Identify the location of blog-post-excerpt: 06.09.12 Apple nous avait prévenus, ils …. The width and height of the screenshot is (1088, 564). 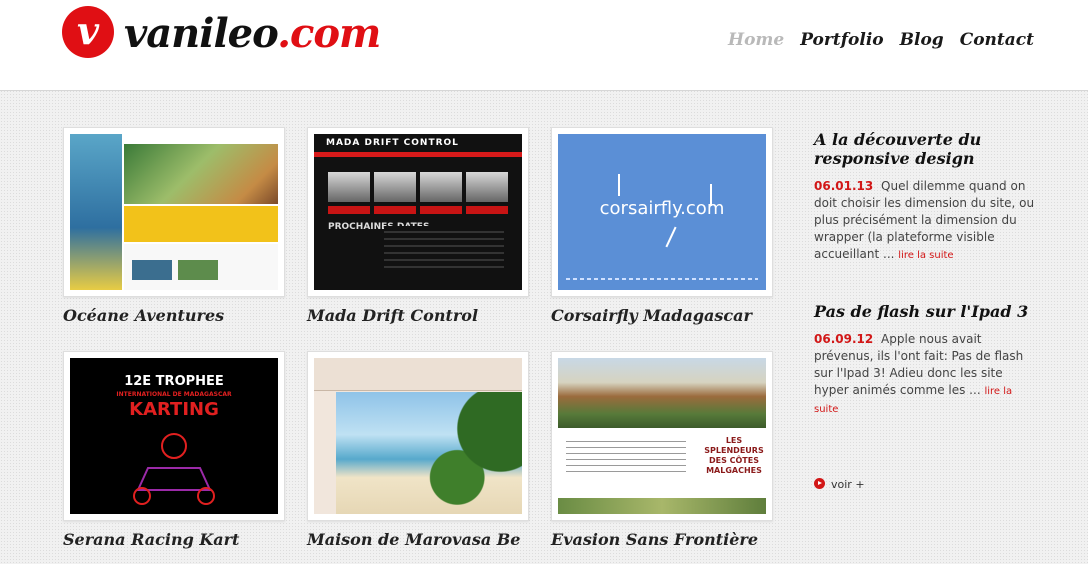
(919, 373).